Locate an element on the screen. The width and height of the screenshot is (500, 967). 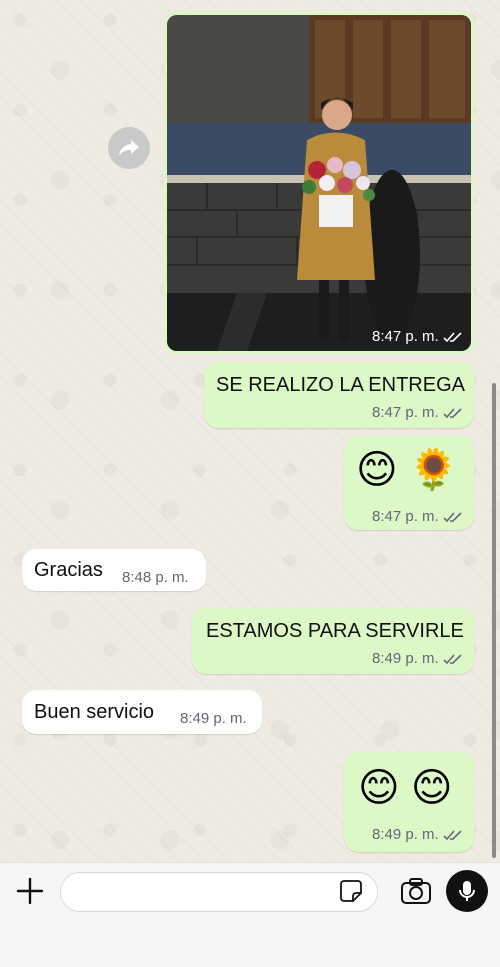
message-bubble-outgoing: SE REALIZO LA ENTREGA 8:47 p. m. is located at coordinates (339, 395).